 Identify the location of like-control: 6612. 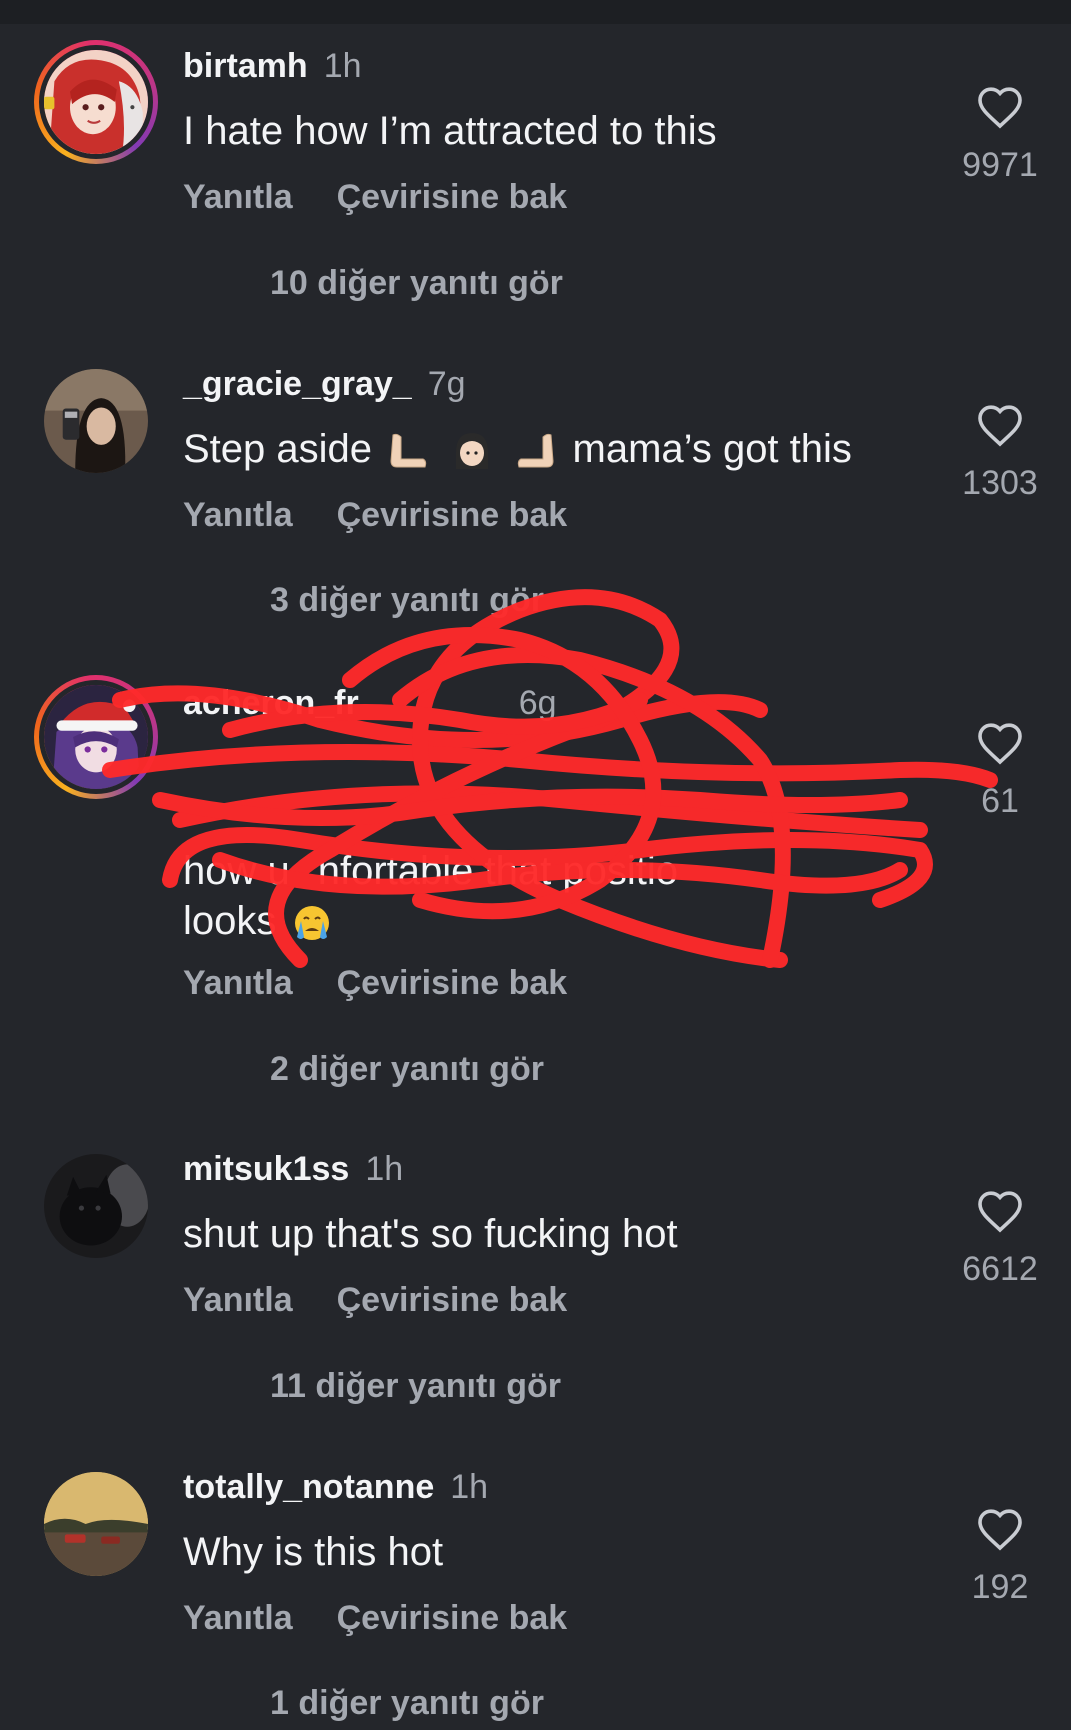
(1000, 1239).